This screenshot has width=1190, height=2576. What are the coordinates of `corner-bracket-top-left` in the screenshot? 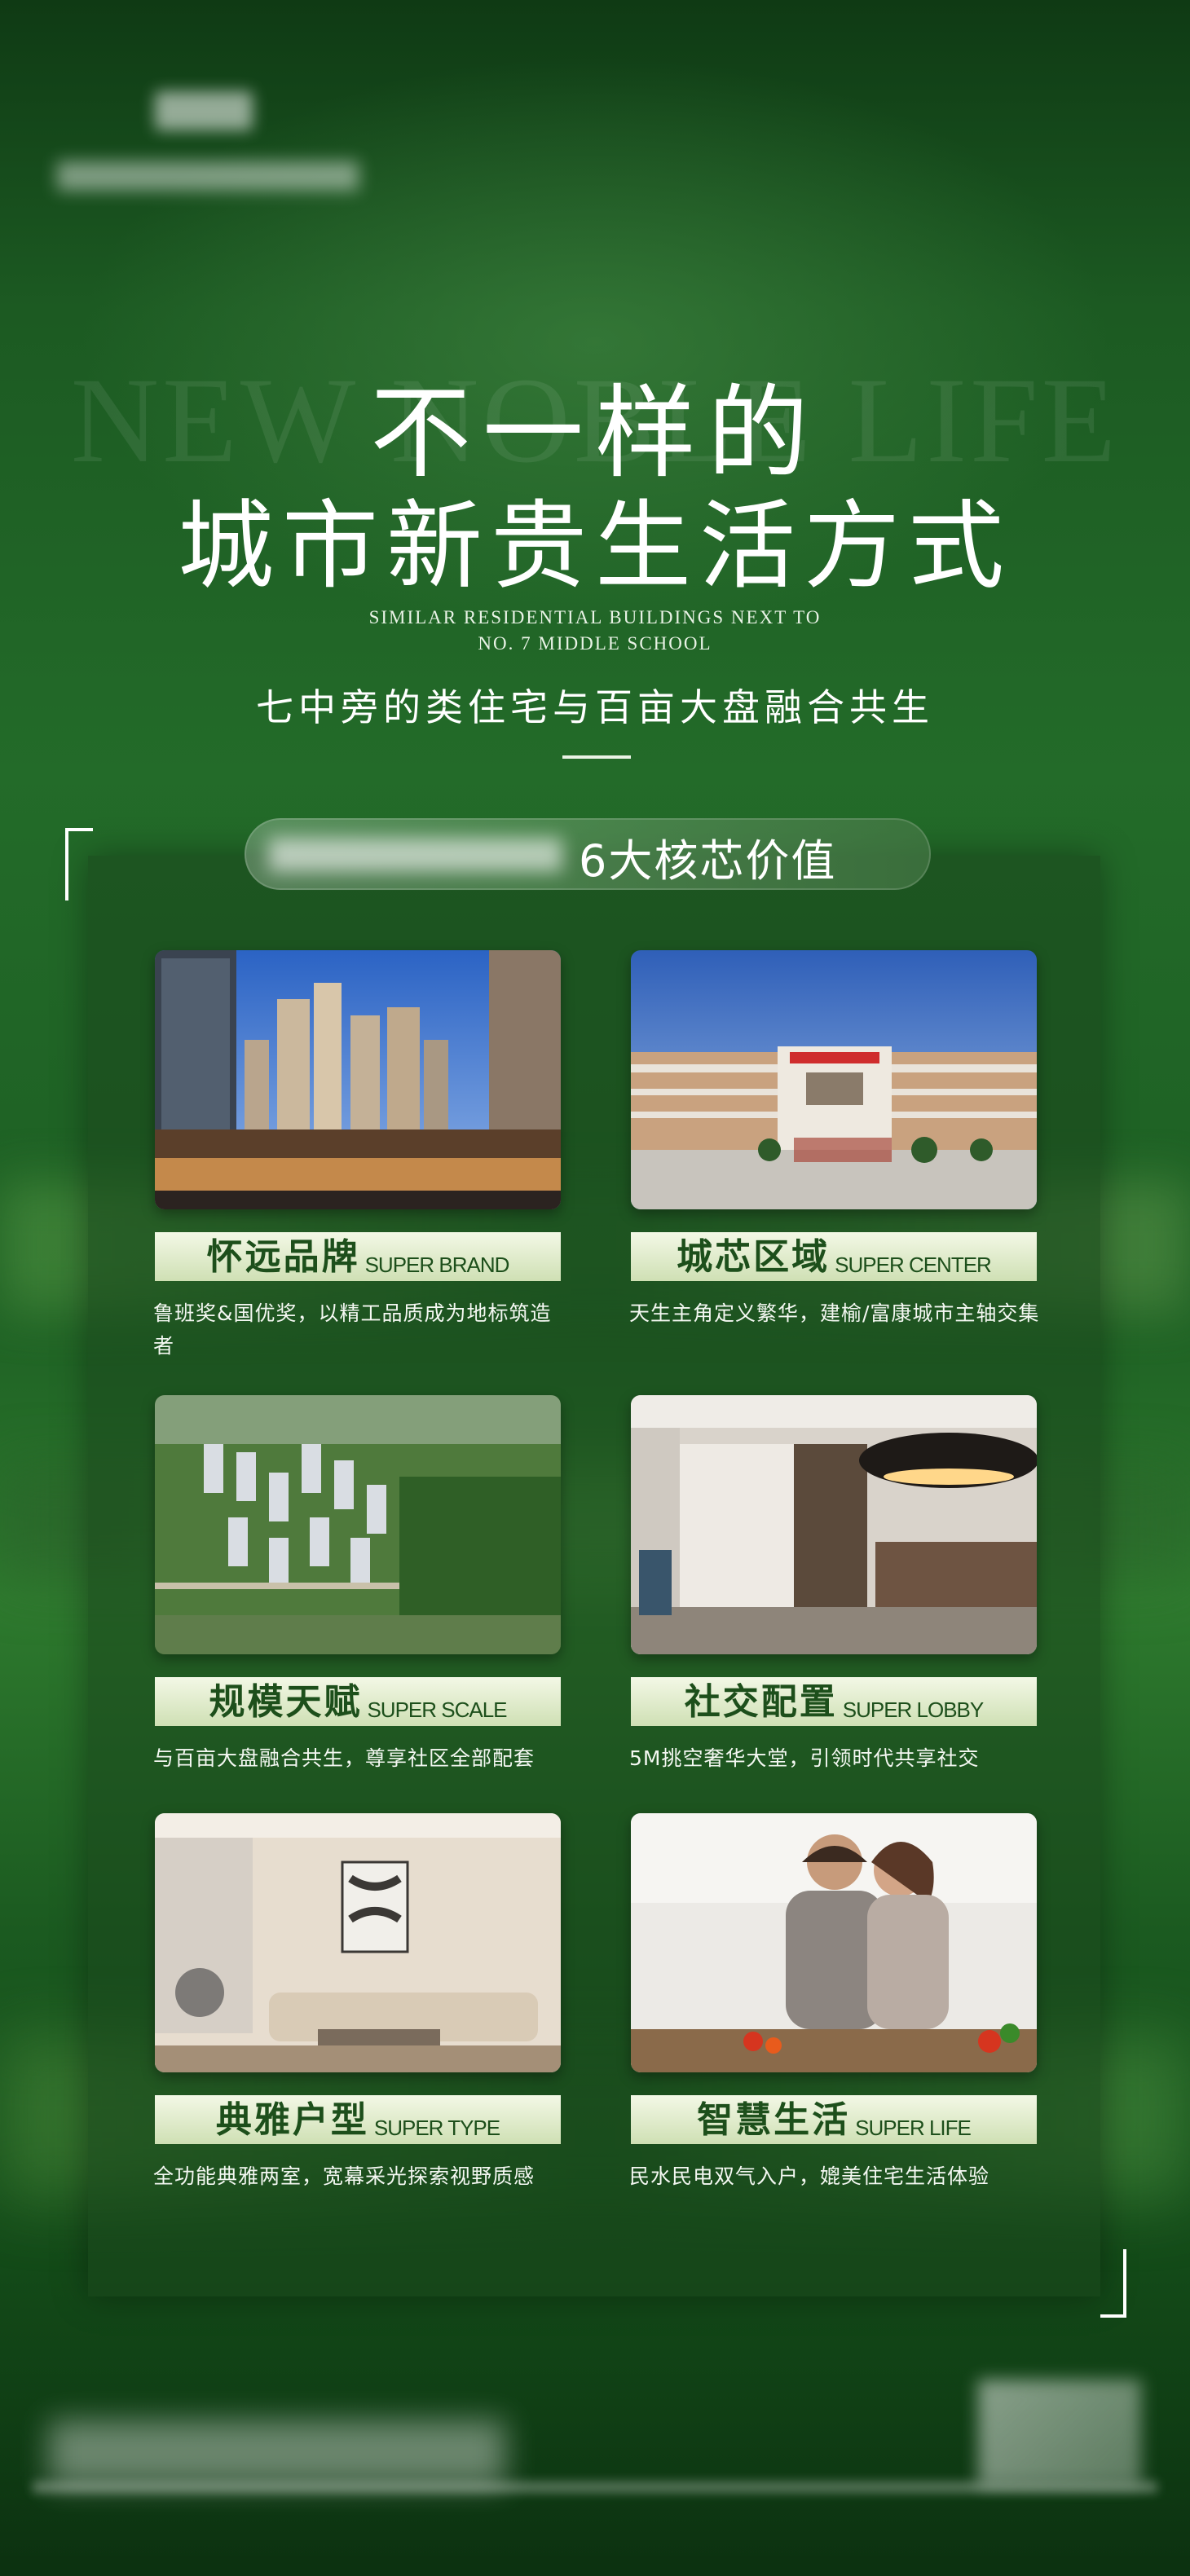 It's located at (79, 864).